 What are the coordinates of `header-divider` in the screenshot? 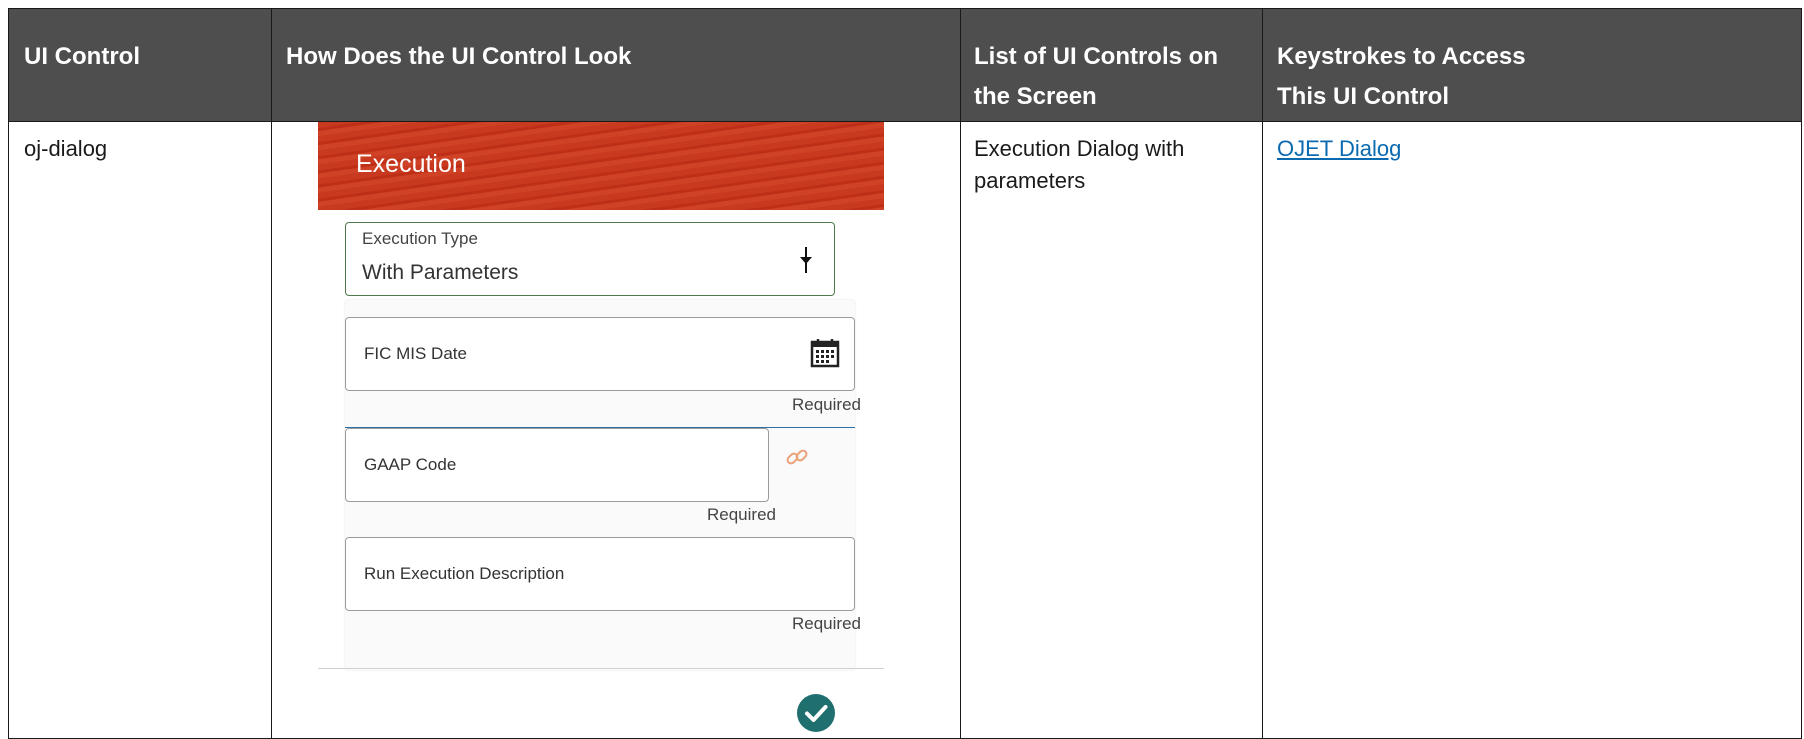 It's located at (905, 121).